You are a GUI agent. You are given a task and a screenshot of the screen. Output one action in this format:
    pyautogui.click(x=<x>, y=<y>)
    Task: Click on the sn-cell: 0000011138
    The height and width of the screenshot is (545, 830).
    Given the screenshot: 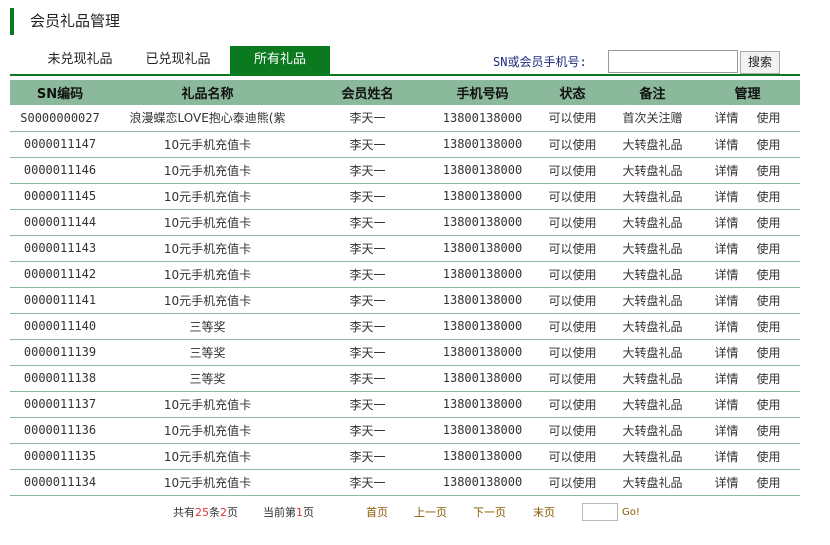 What is the action you would take?
    pyautogui.click(x=60, y=378)
    